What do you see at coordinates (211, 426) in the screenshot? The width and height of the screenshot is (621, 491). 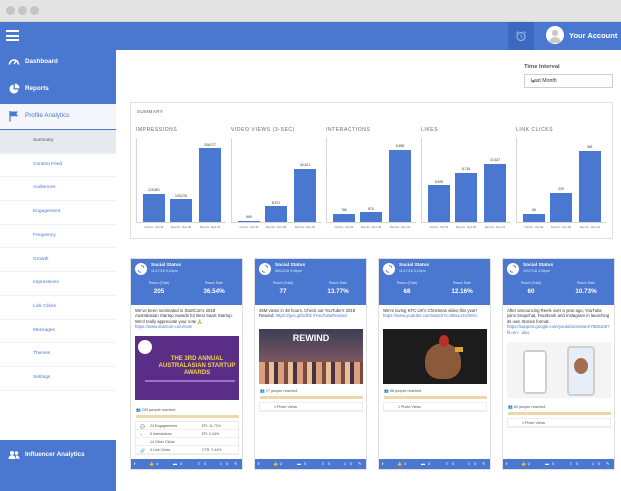 I see `stat-value: ER: 11.71%` at bounding box center [211, 426].